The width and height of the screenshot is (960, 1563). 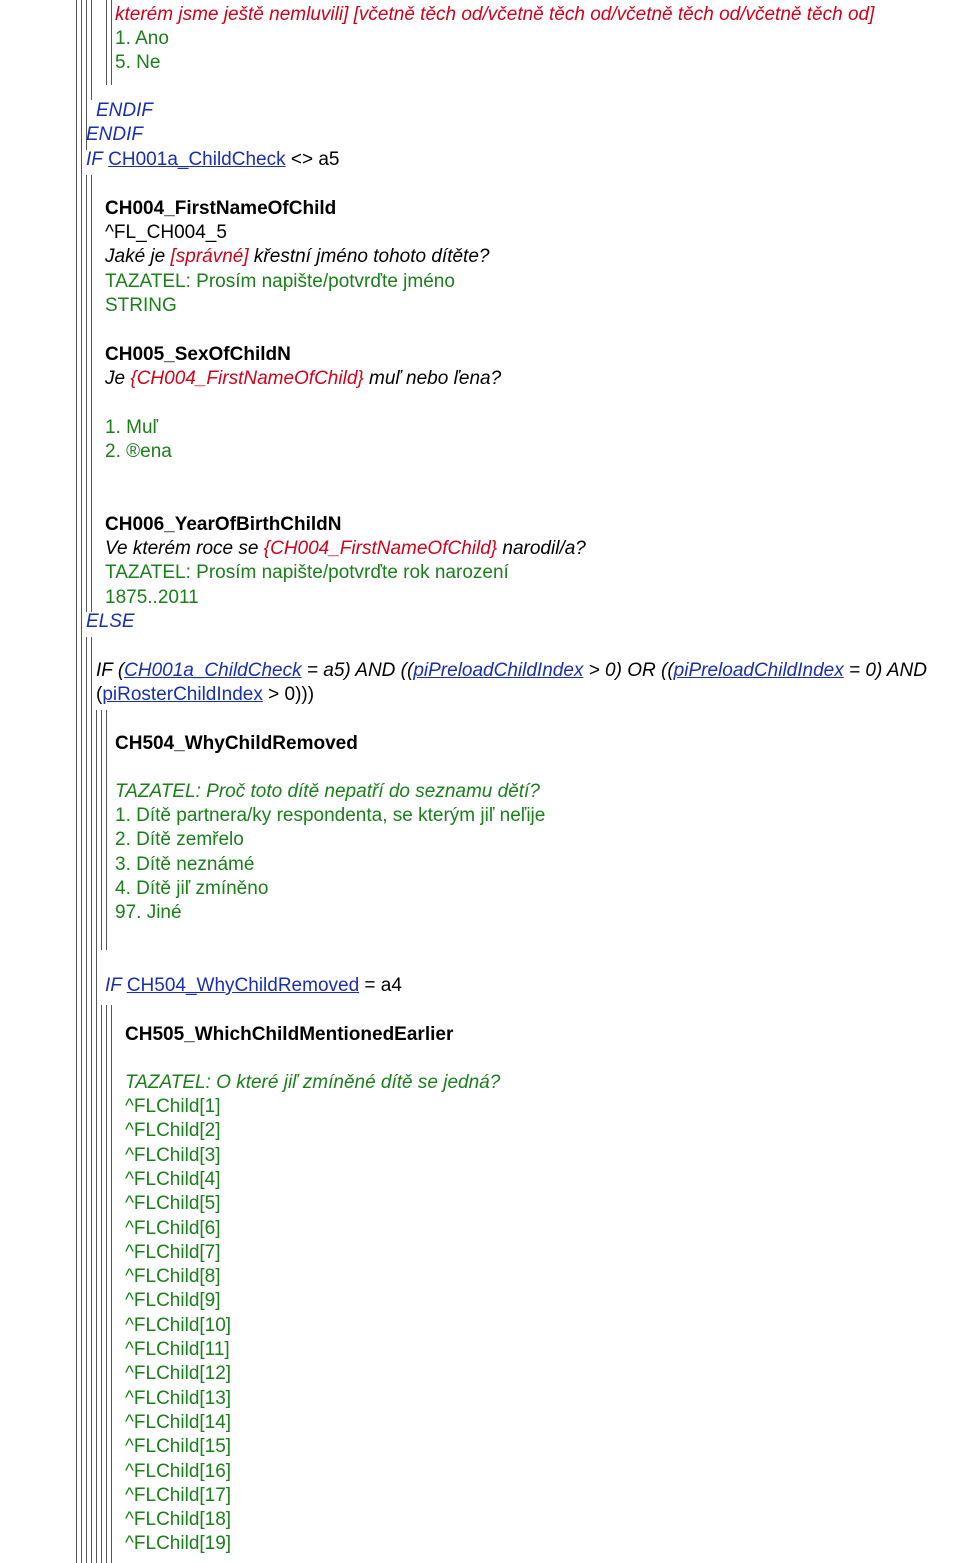 What do you see at coordinates (185, 864) in the screenshot?
I see `answer-option: 3. Dítě neznámé` at bounding box center [185, 864].